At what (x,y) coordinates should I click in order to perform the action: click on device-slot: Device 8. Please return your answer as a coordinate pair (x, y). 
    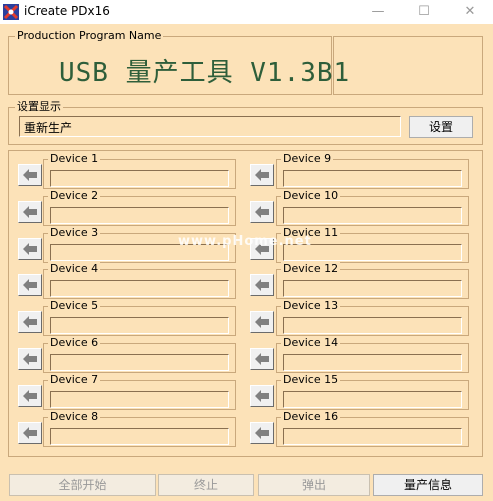
    Looking at the image, I should click on (139, 428).